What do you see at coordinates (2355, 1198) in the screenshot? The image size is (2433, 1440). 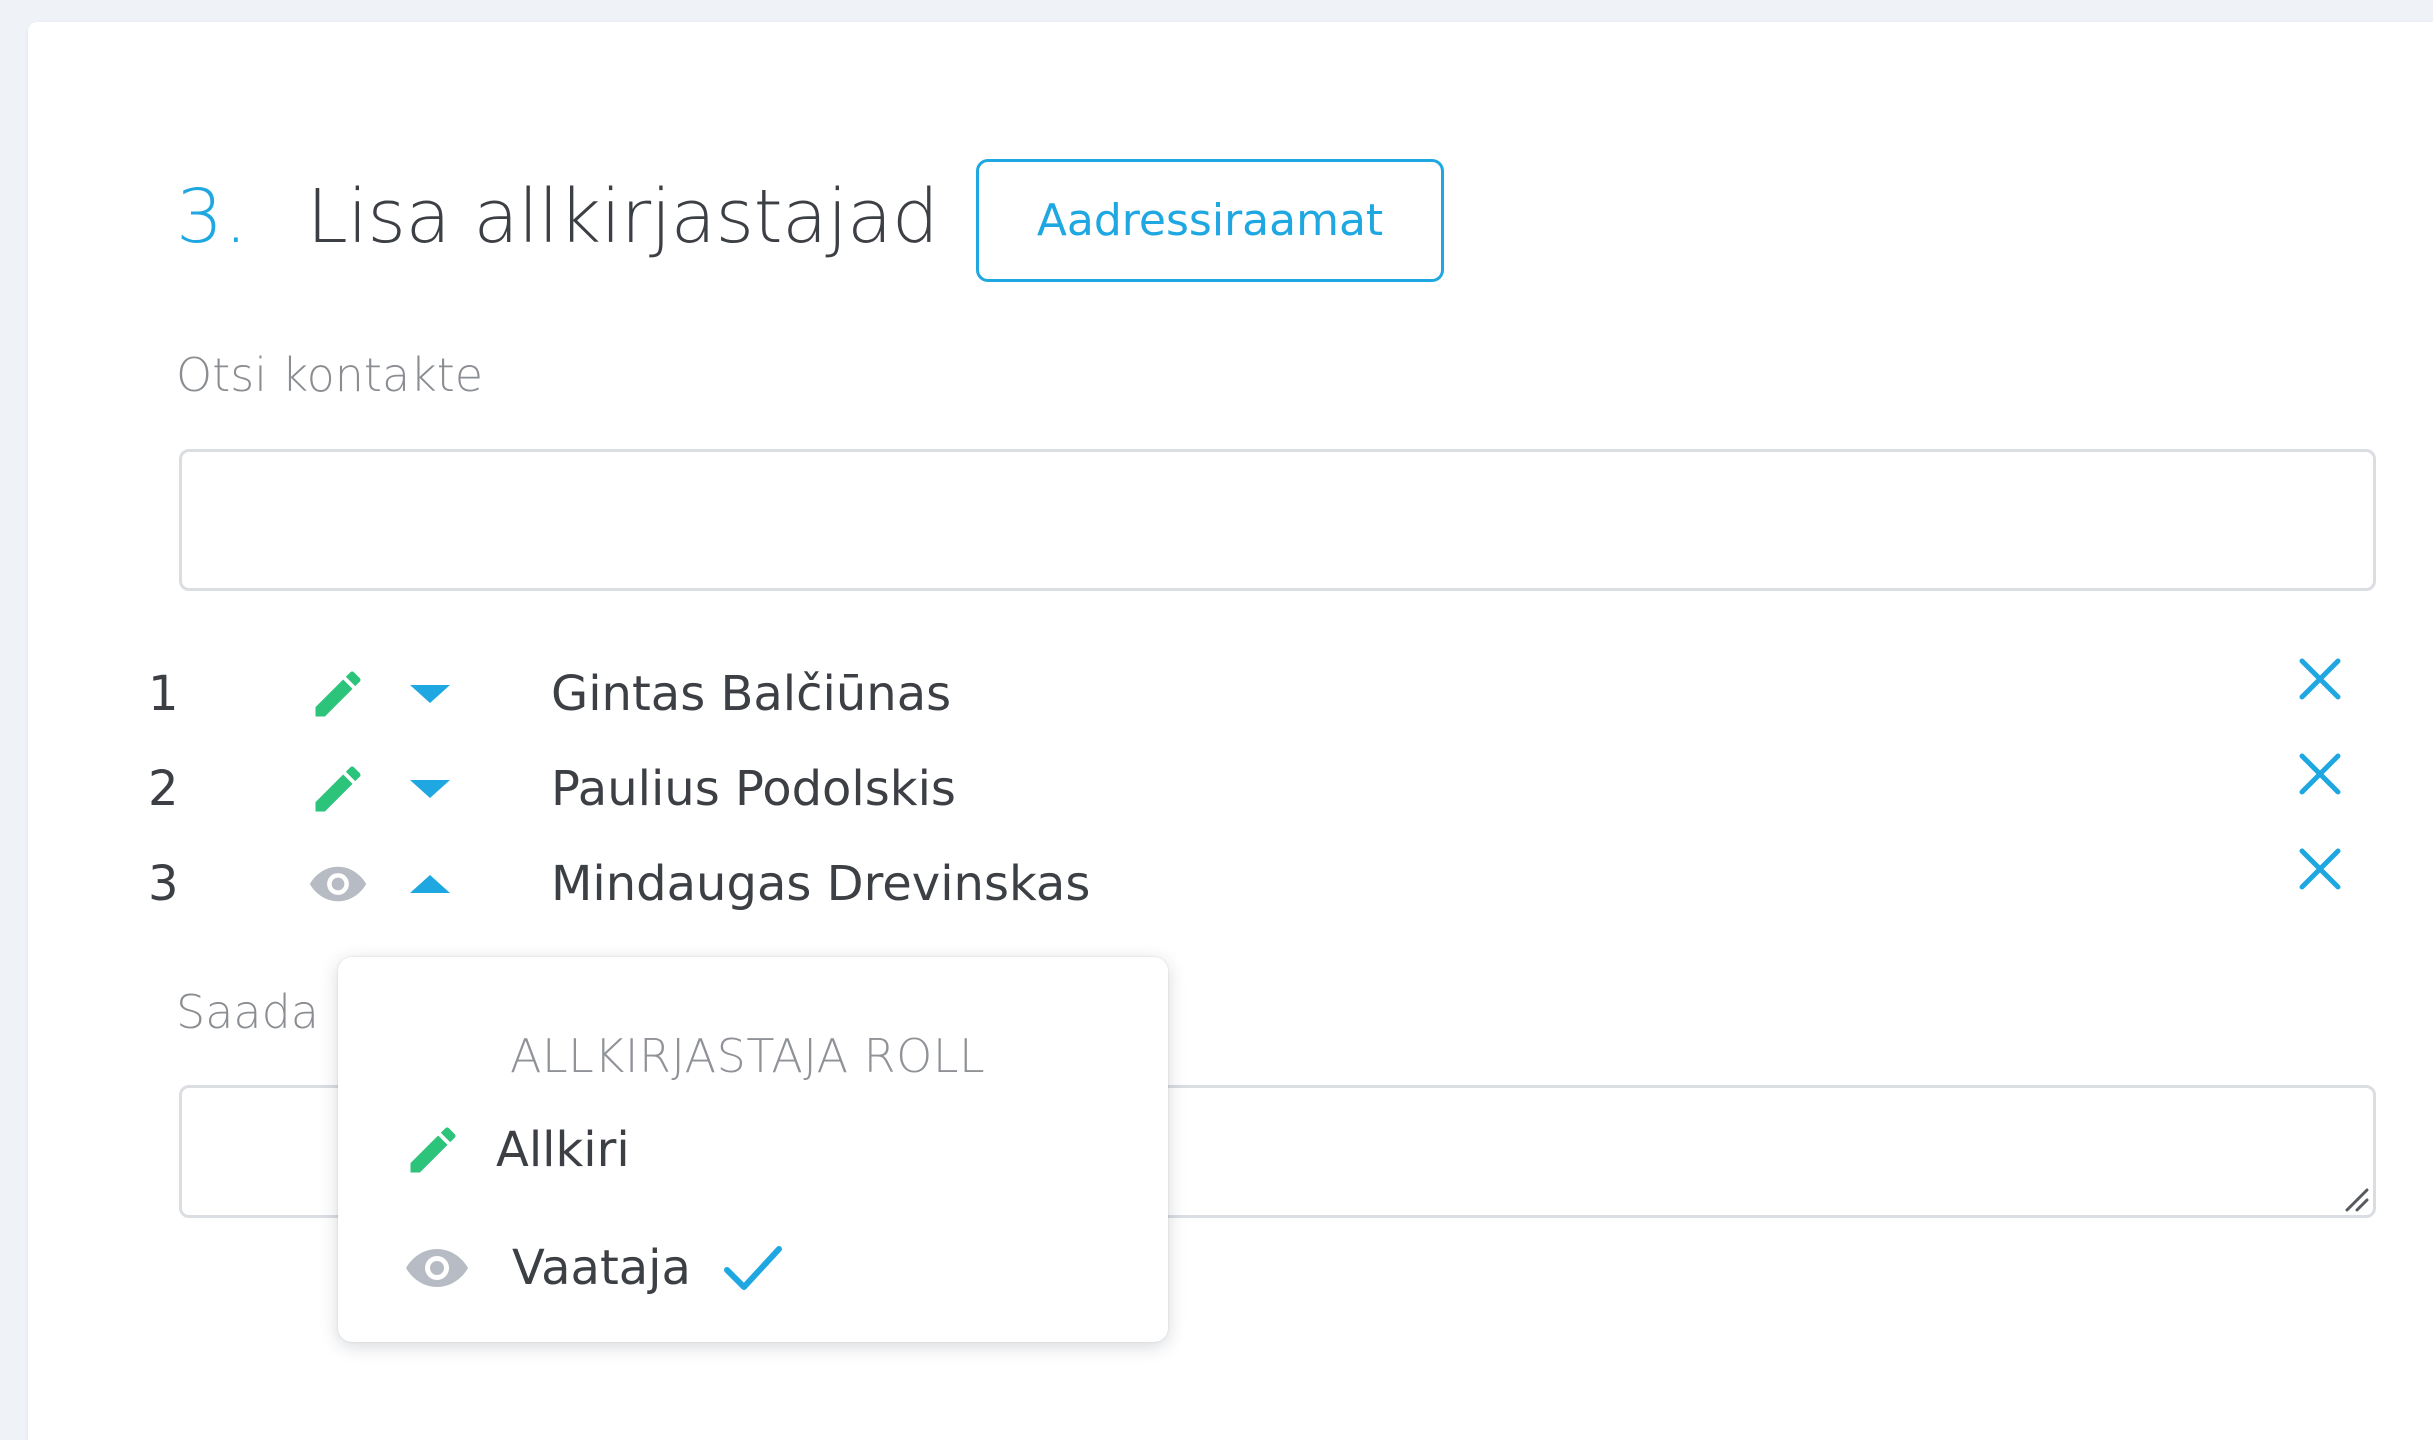 I see `resize-handle-icon` at bounding box center [2355, 1198].